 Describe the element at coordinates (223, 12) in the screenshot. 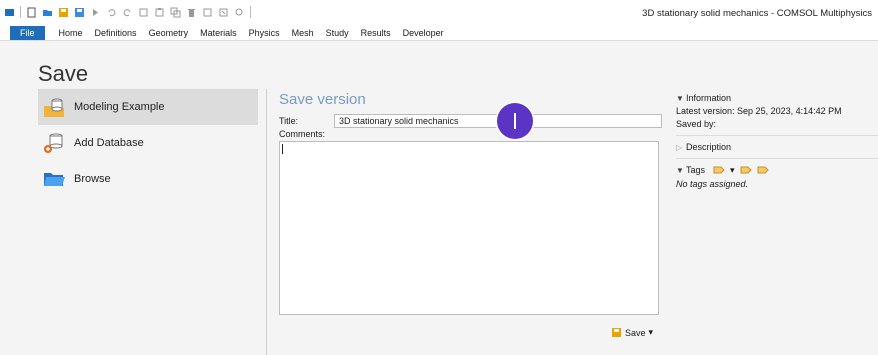

I see `compute-icon` at that location.